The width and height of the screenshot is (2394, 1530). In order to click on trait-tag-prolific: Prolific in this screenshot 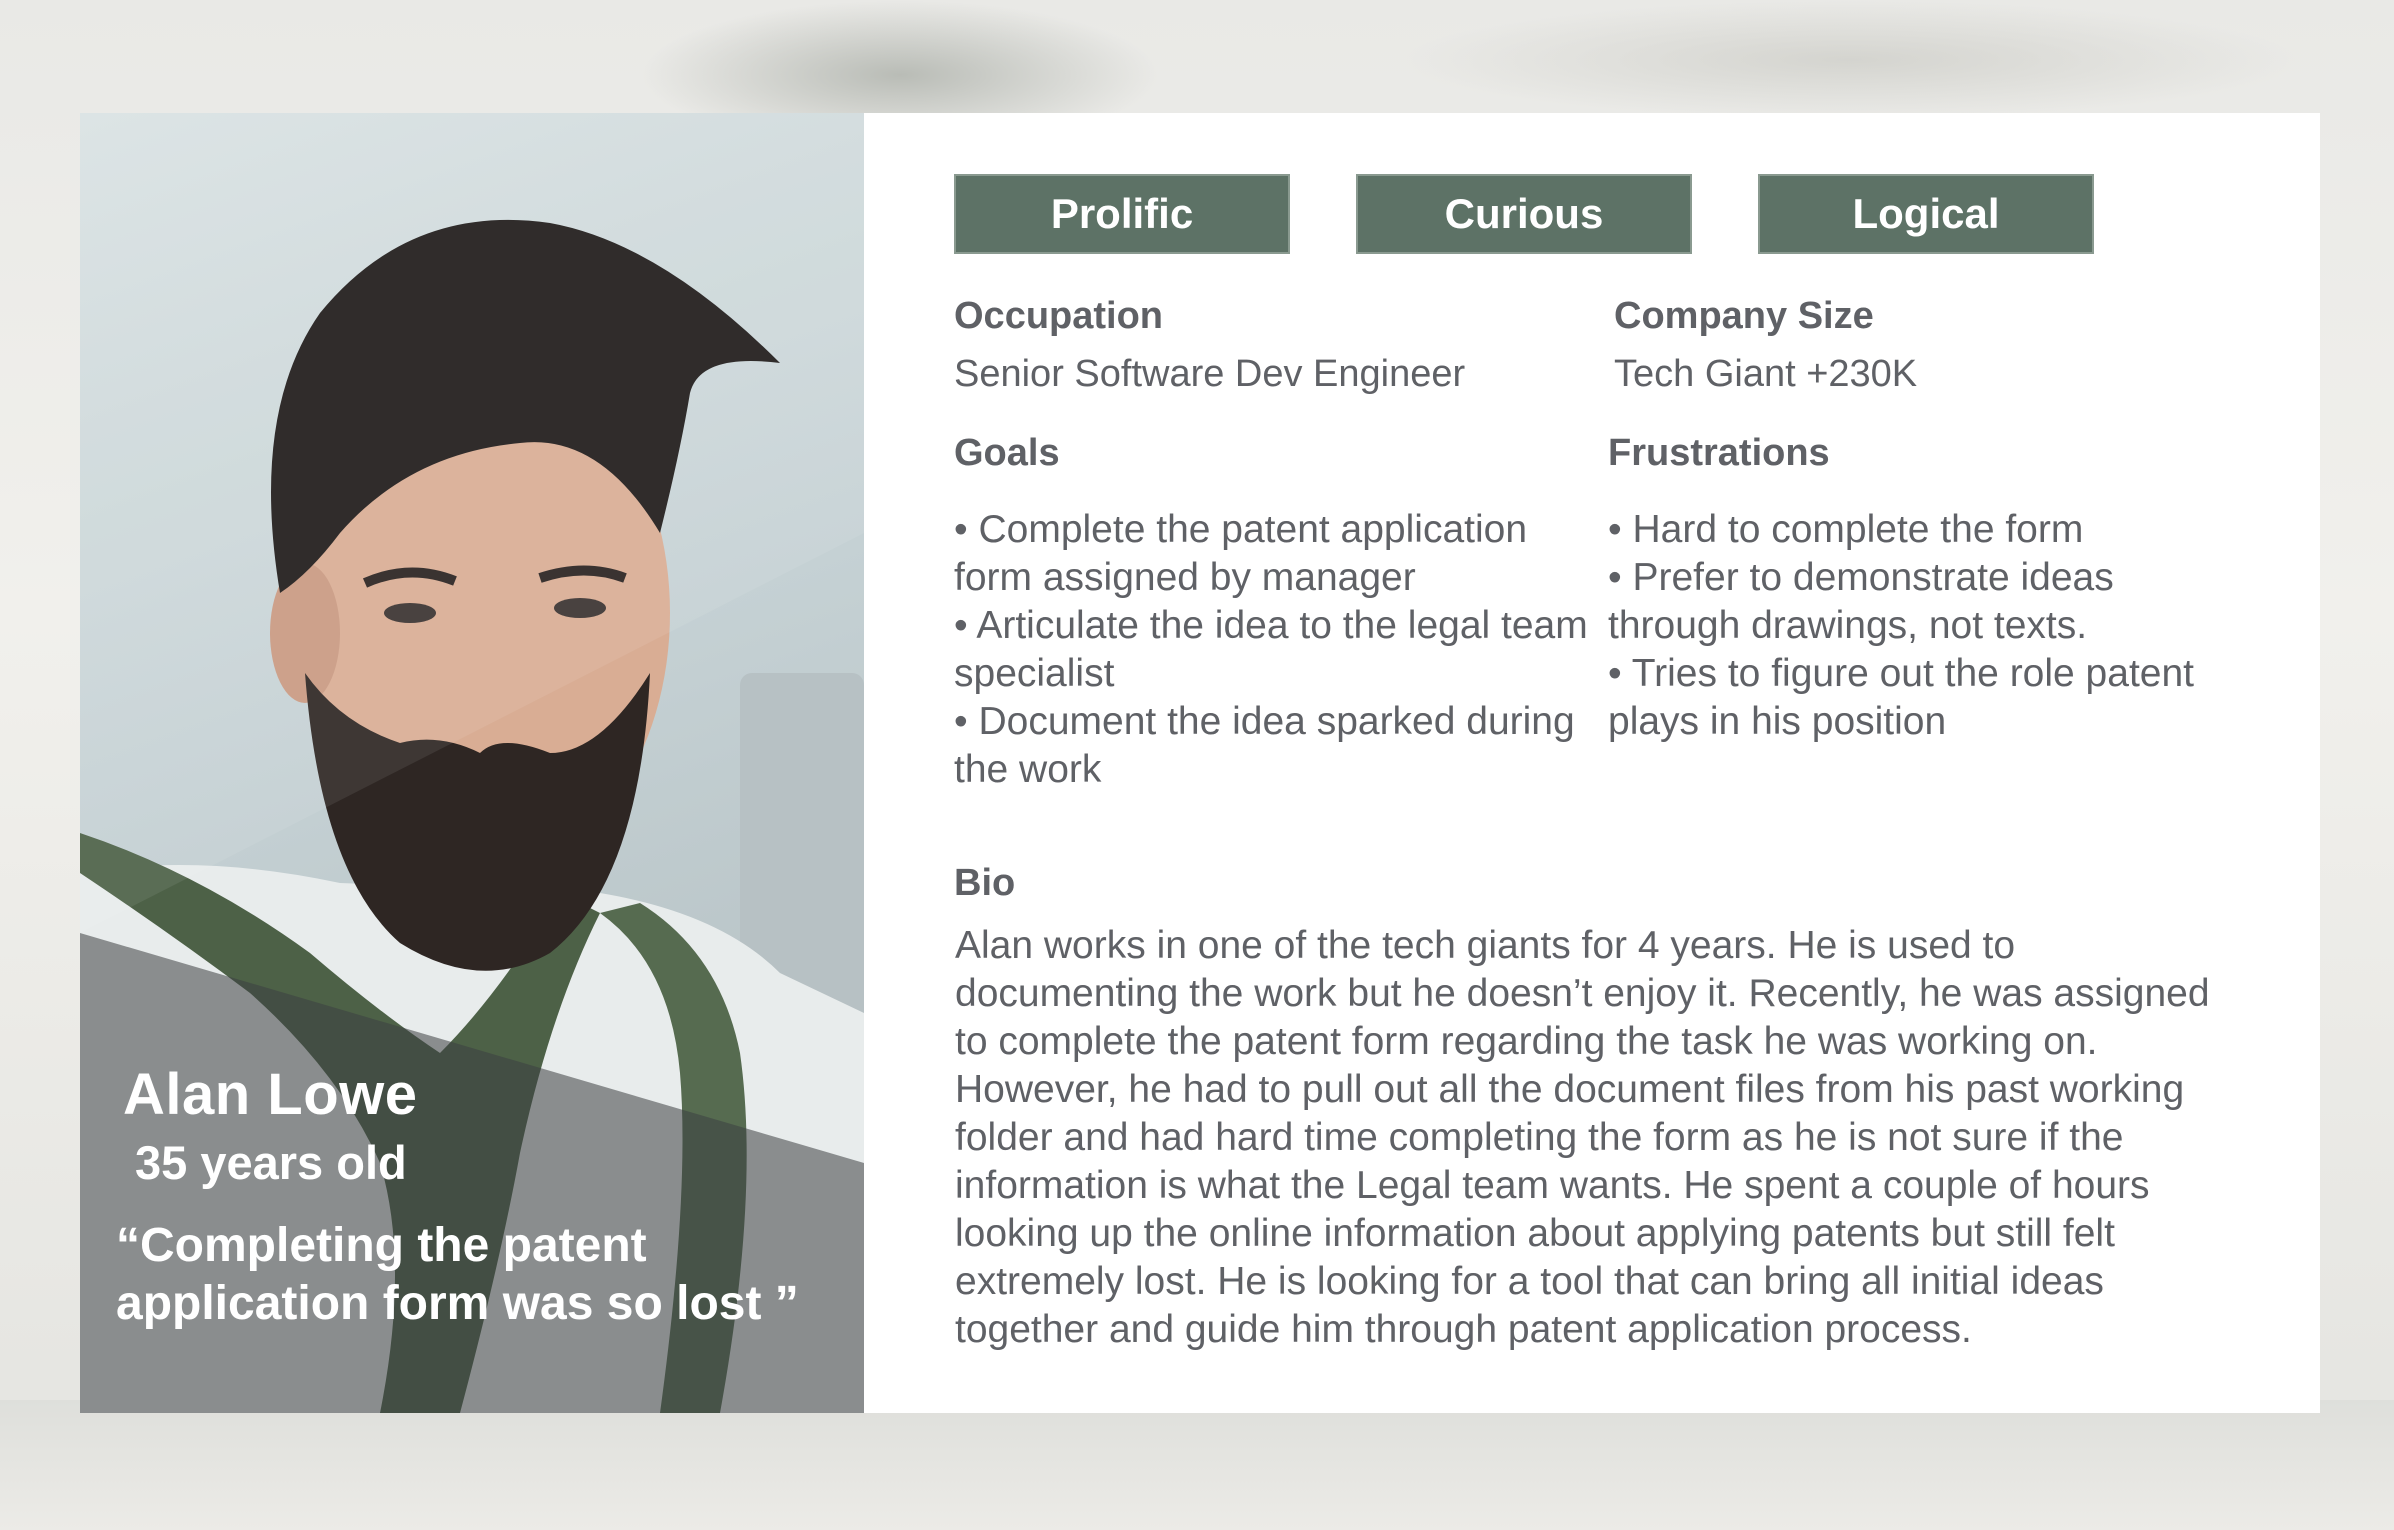, I will do `click(1122, 214)`.